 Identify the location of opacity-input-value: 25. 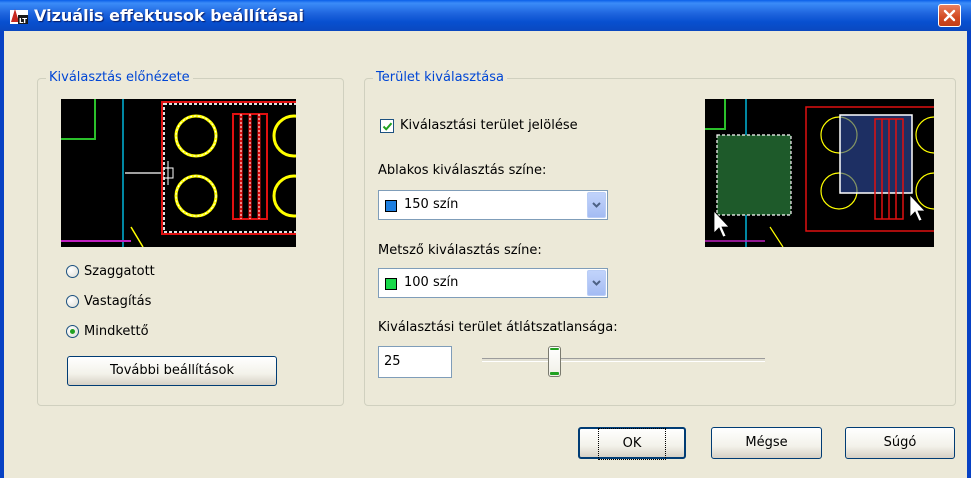
(392, 361).